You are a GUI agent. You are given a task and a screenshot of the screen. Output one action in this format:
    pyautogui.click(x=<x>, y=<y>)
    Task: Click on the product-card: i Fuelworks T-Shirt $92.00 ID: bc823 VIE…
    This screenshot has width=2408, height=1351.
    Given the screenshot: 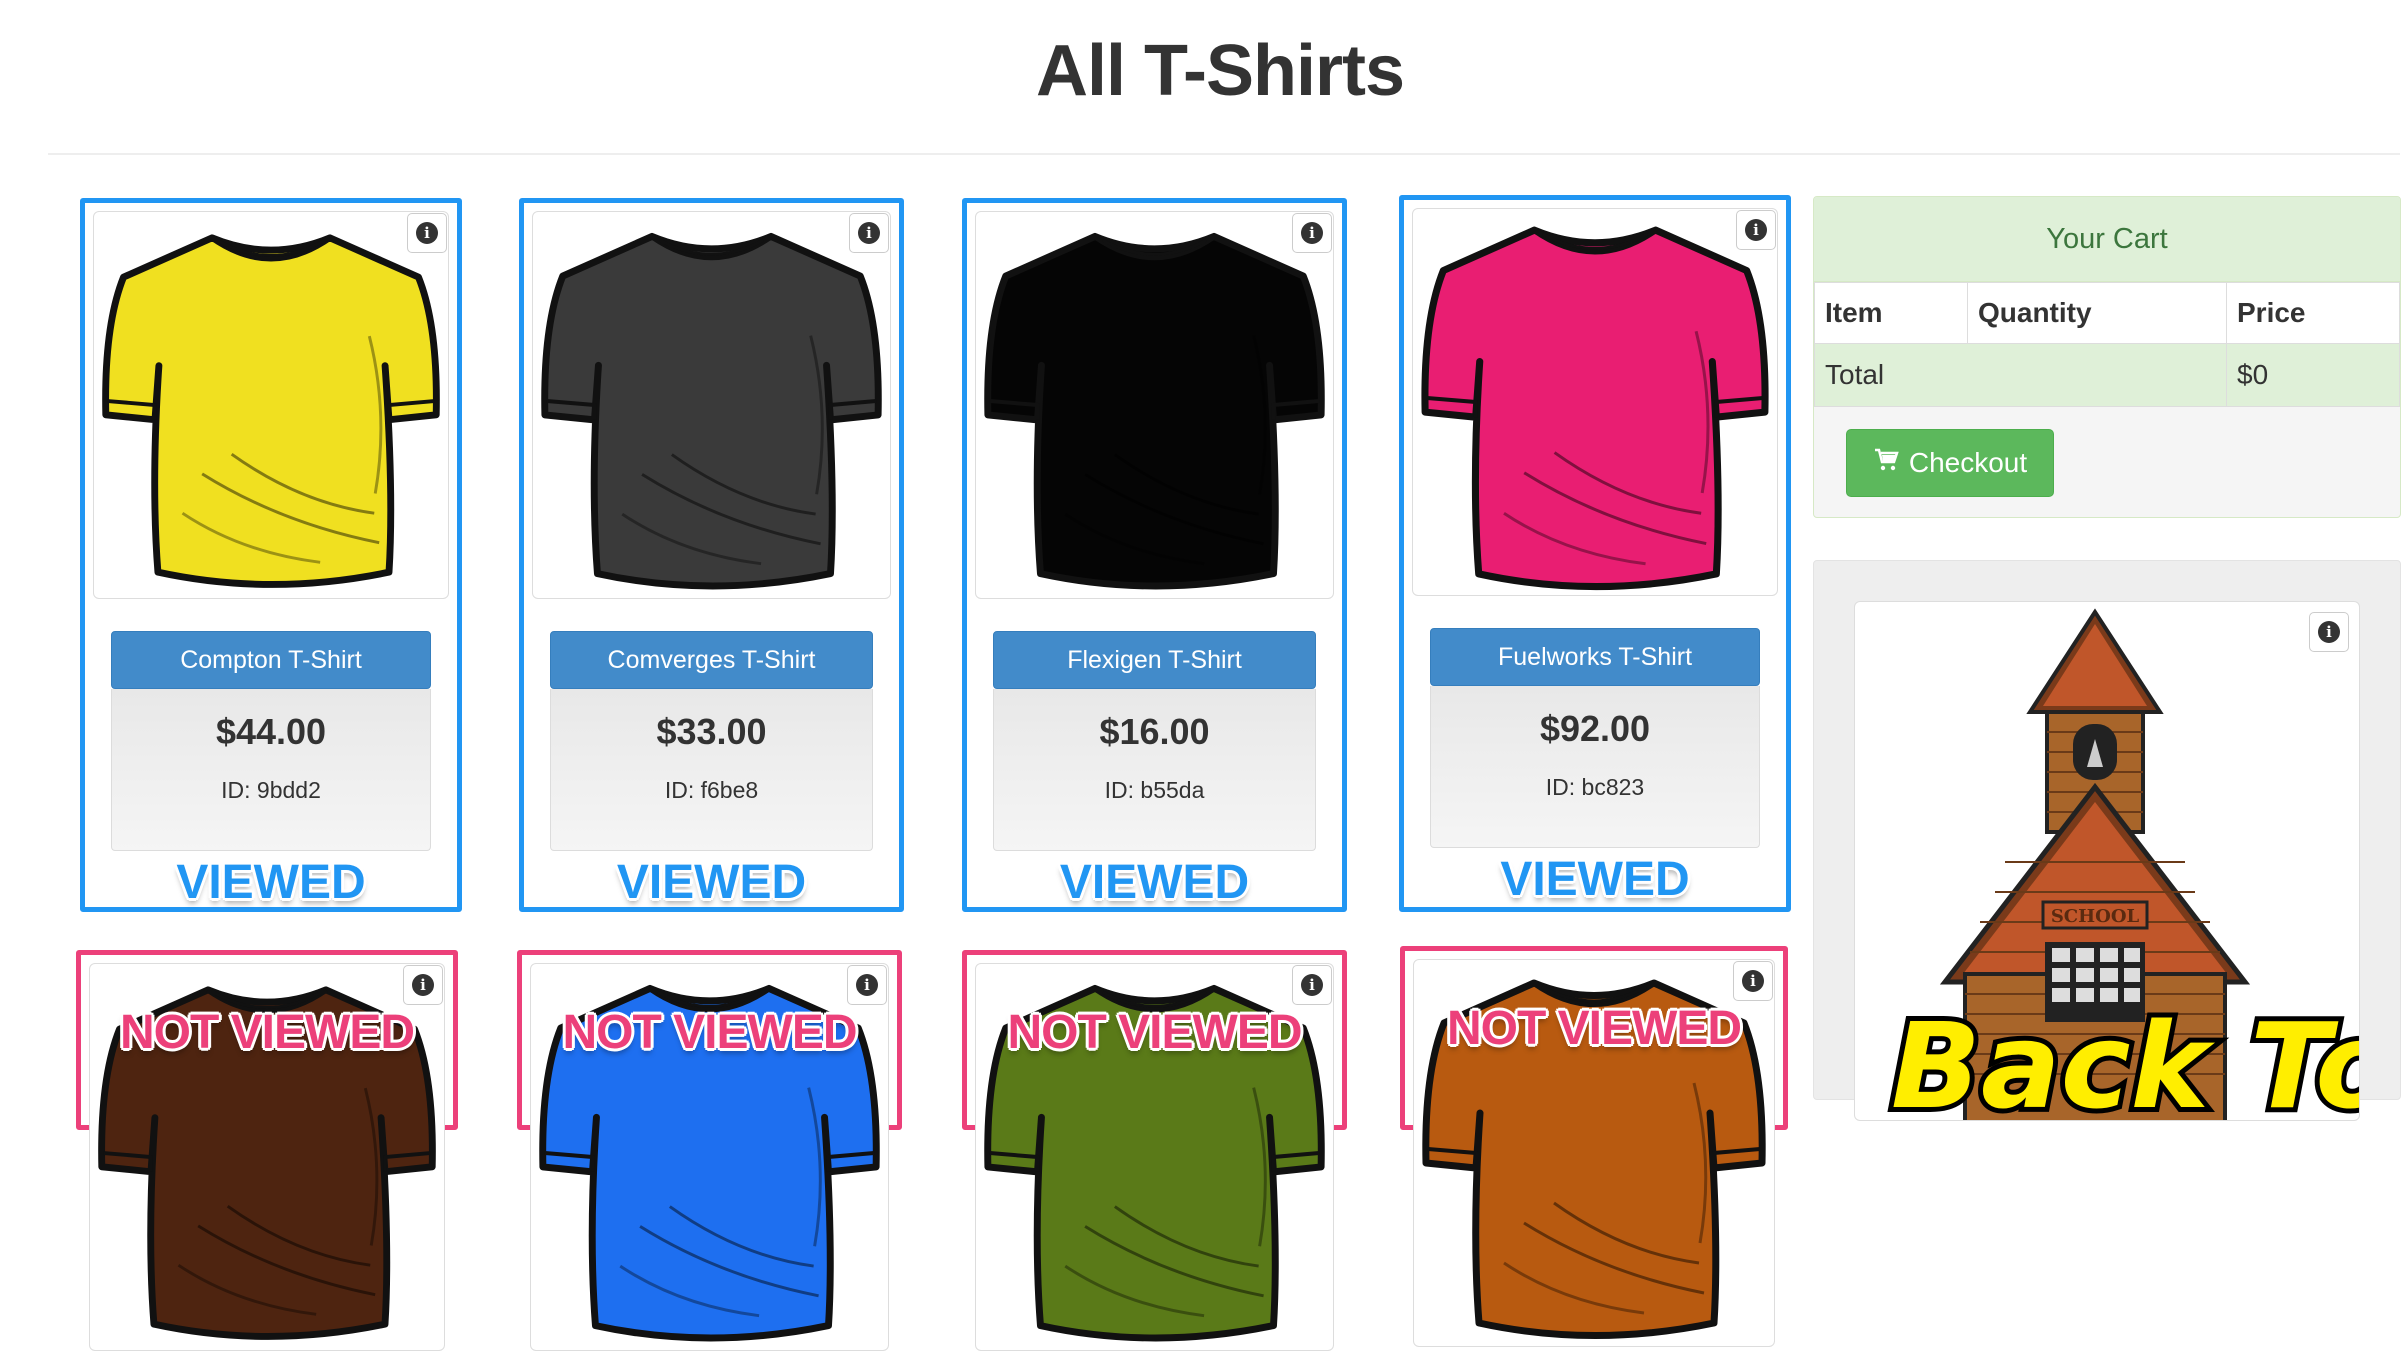 What is the action you would take?
    pyautogui.click(x=1595, y=553)
    